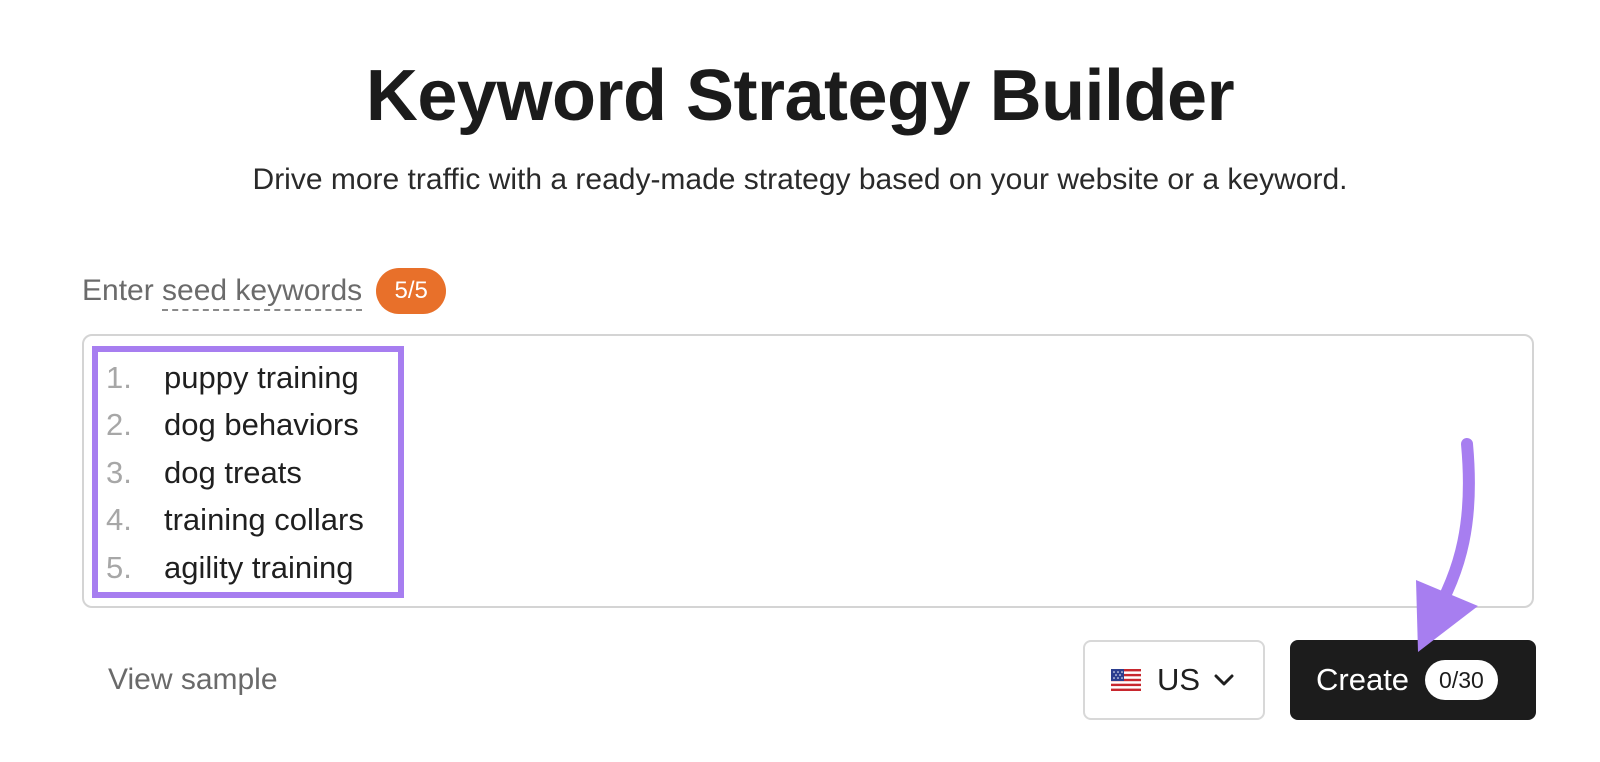 This screenshot has width=1600, height=762. I want to click on seed-keywords-label-row: Enter seed keywords 5/5, so click(264, 291).